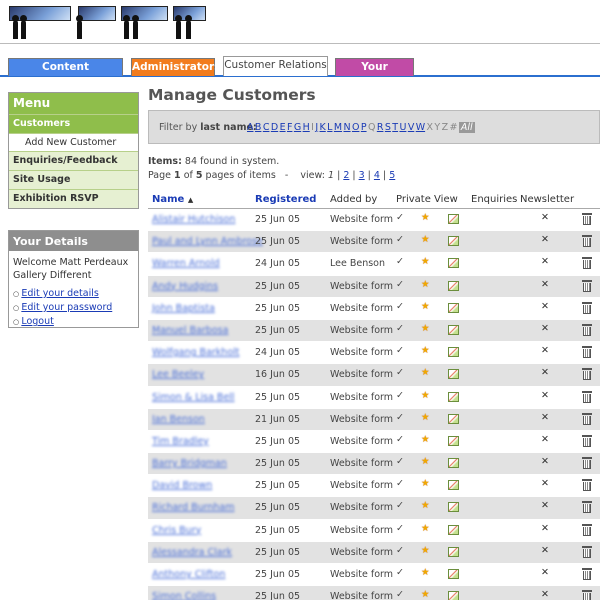 The width and height of the screenshot is (600, 600). I want to click on filter-letter-g: G, so click(297, 127).